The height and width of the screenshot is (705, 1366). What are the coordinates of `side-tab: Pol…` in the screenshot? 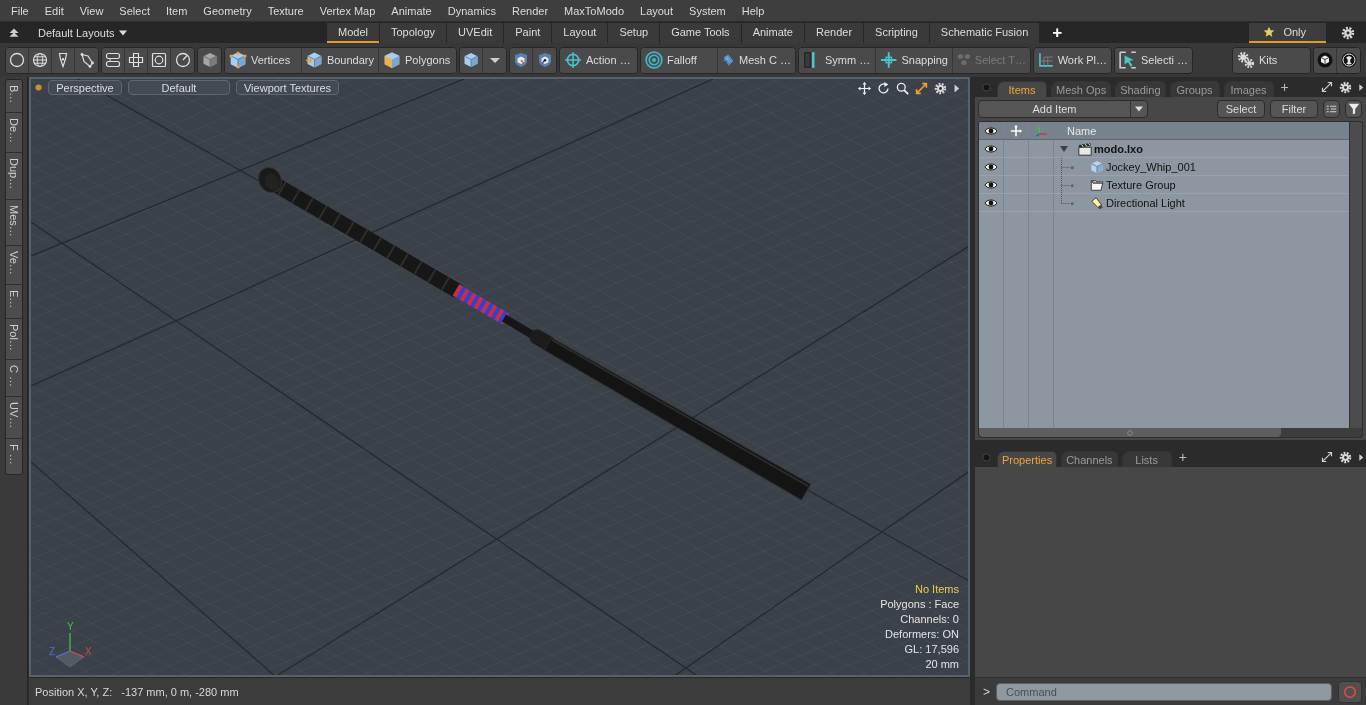 It's located at (13, 339).